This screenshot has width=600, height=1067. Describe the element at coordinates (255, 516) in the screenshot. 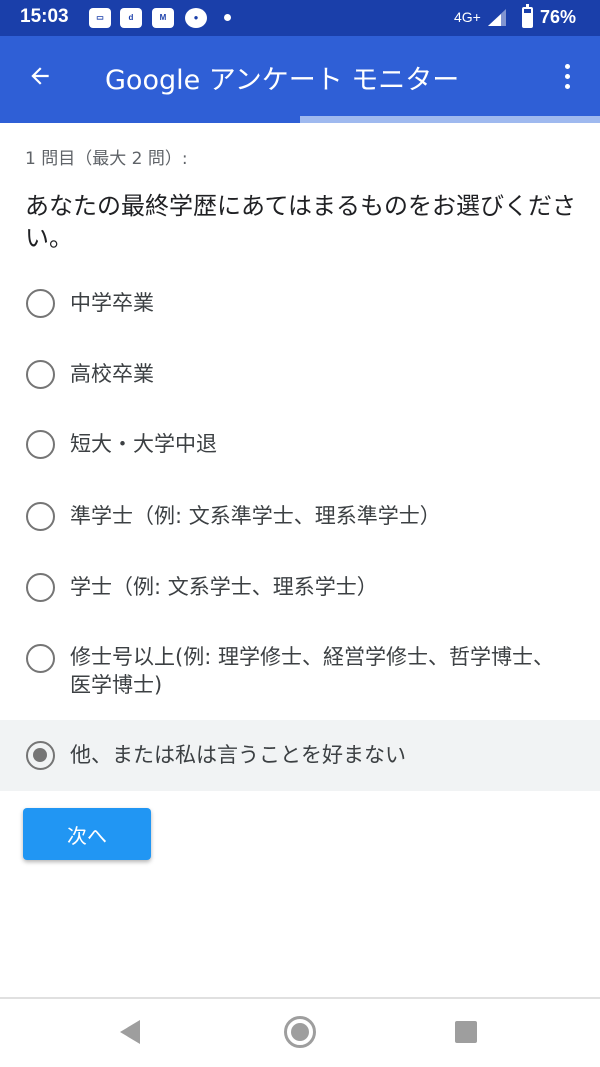

I see `option-label: 準学士（例: 文系準学士、理系準学士）` at that location.